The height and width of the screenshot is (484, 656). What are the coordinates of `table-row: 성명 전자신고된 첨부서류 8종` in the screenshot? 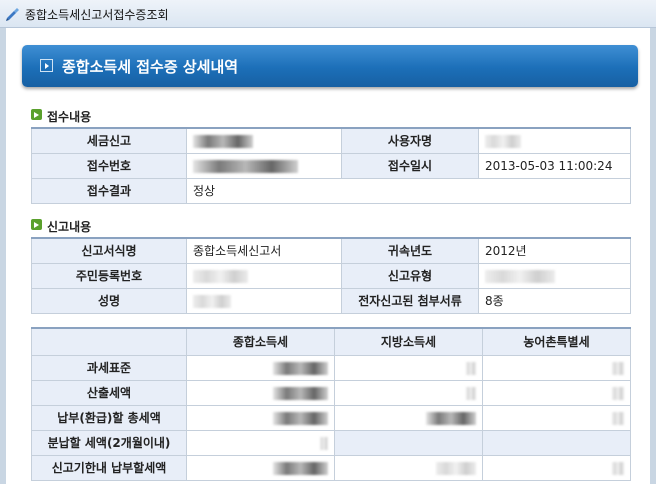 It's located at (331, 300).